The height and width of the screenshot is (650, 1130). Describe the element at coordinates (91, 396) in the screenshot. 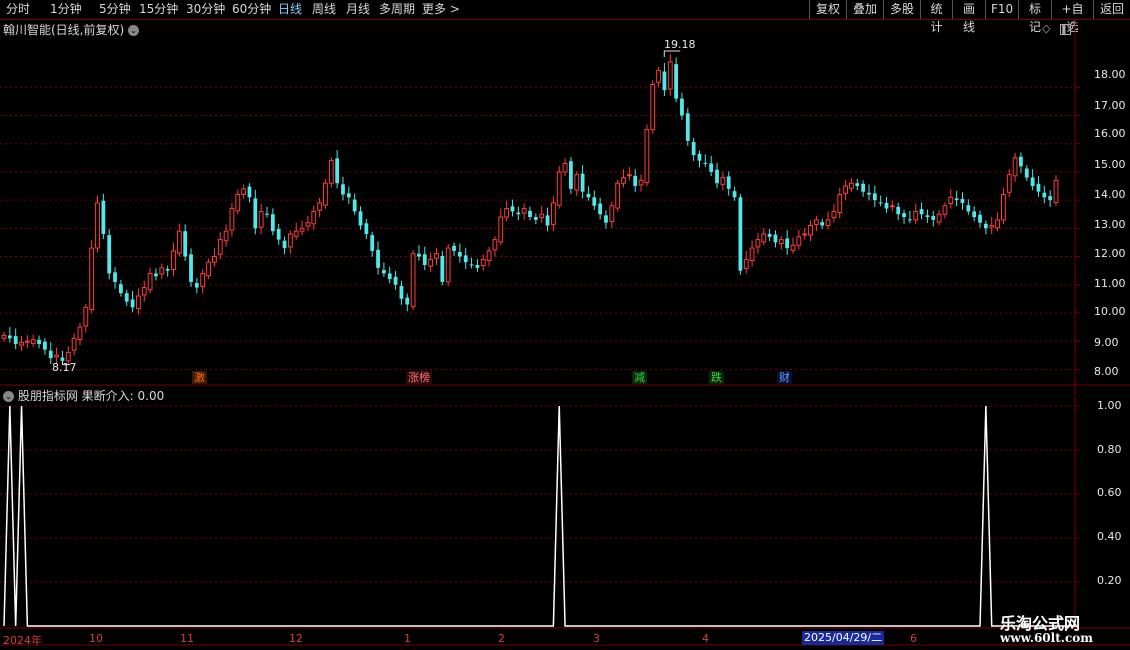

I see `indicator-title-text: 股朋指标网 果断介入: 0.00` at that location.